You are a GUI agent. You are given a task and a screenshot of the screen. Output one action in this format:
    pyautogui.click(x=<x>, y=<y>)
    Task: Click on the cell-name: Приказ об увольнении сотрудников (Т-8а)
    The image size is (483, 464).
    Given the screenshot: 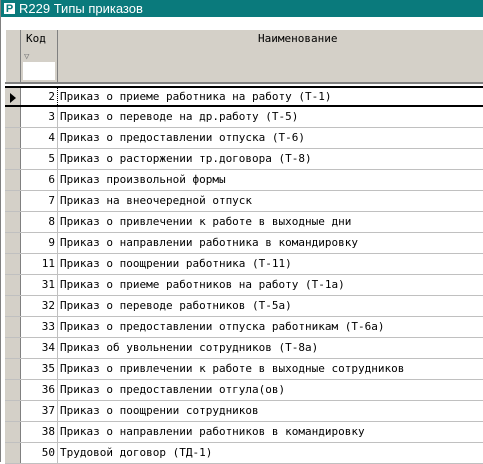 What is the action you would take?
    pyautogui.click(x=270, y=348)
    